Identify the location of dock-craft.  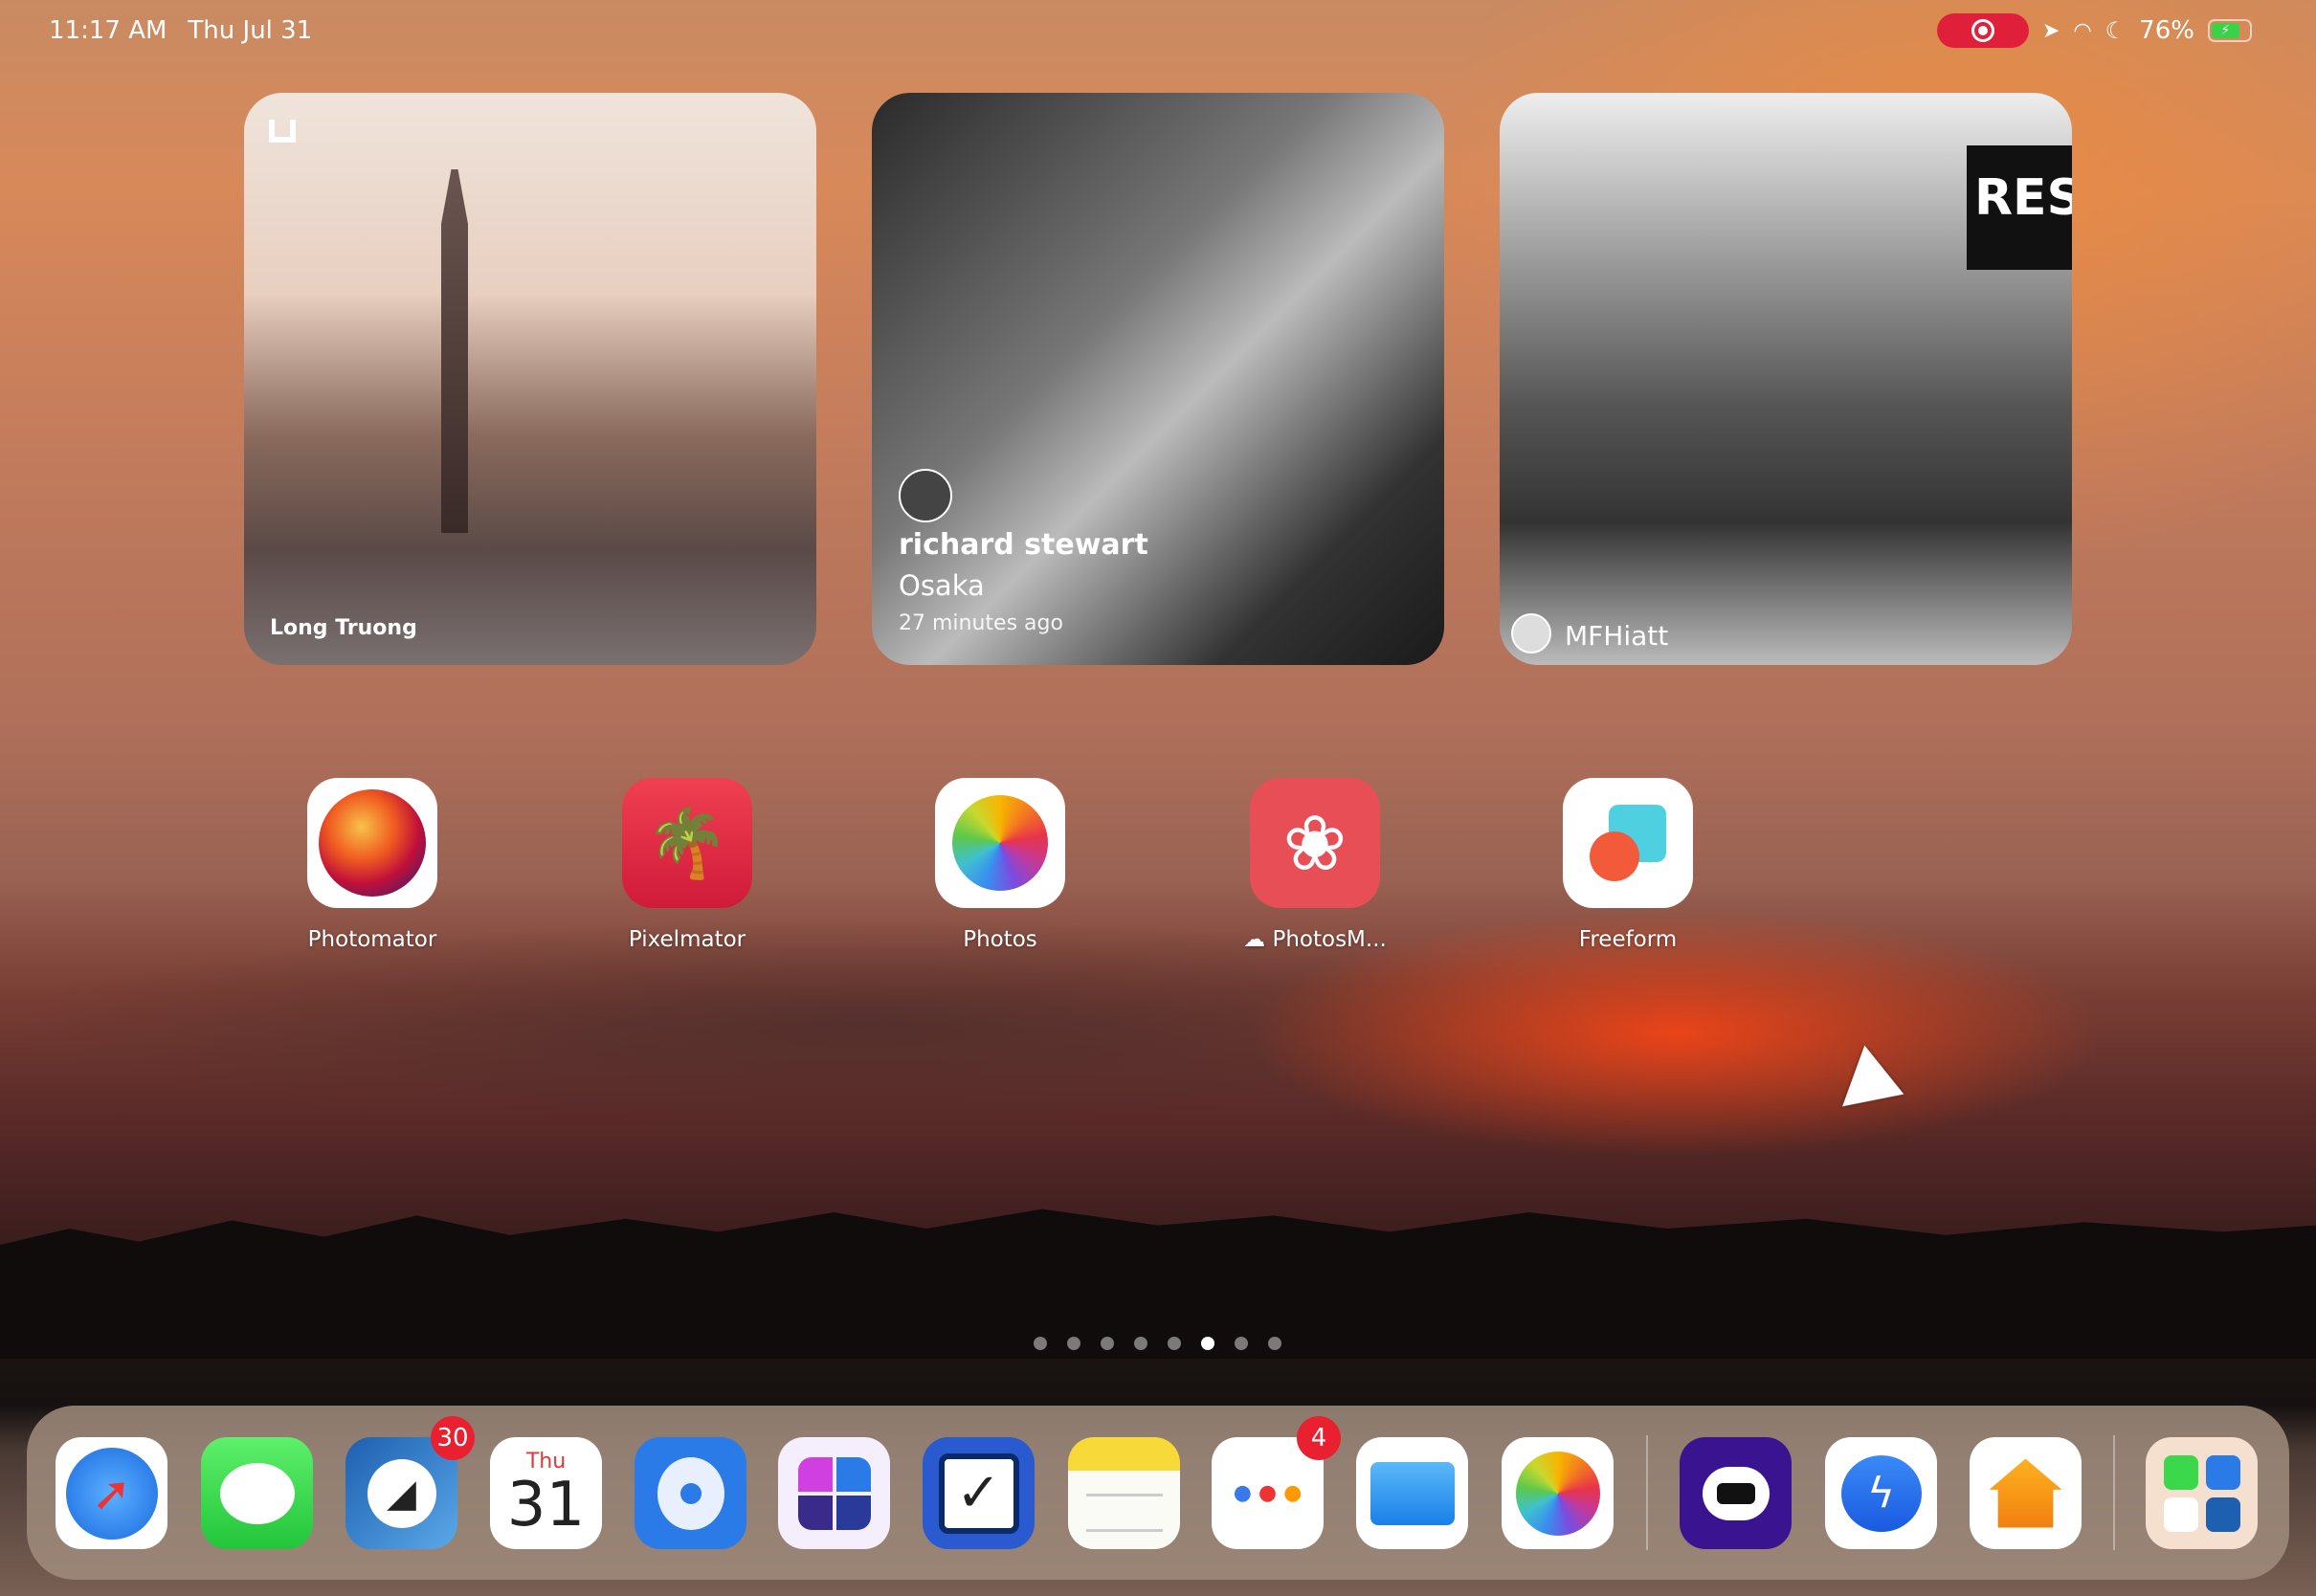
(834, 1493).